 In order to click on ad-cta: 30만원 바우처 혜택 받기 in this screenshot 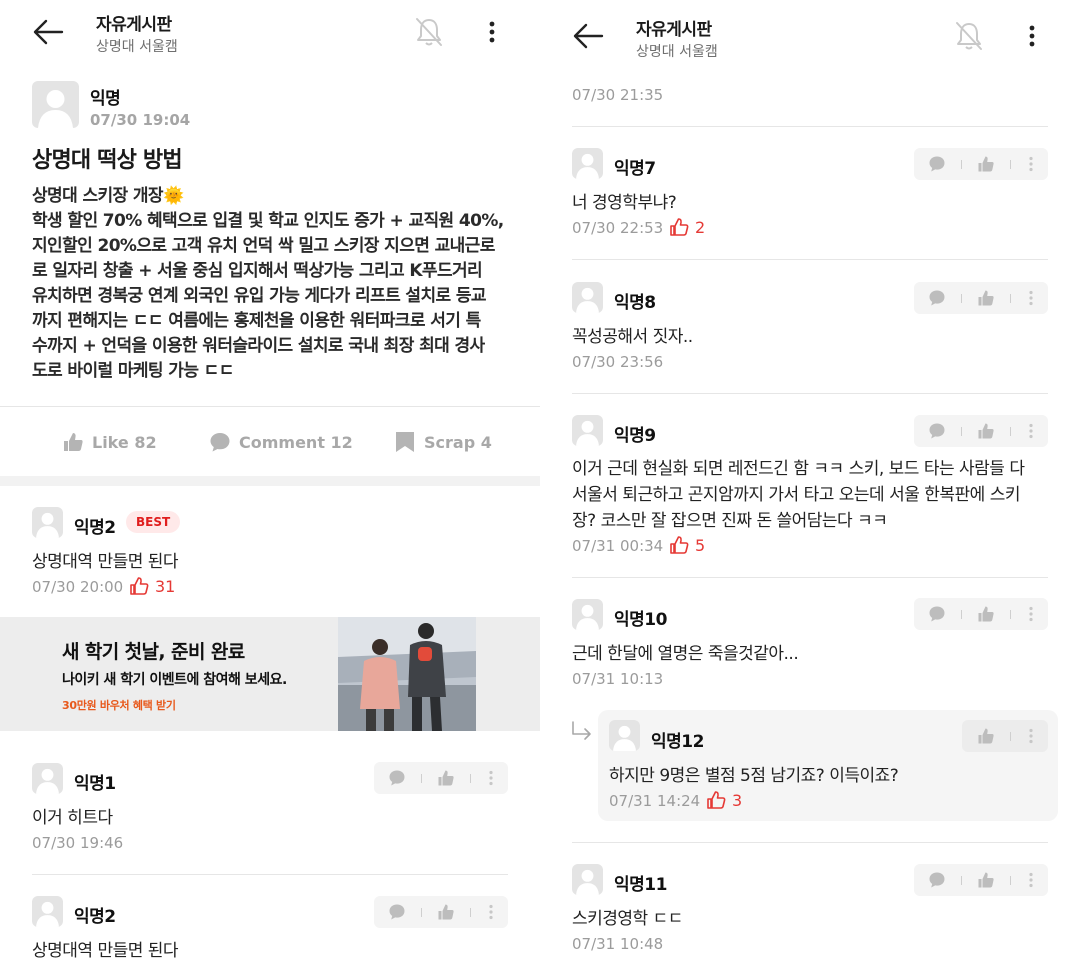, I will do `click(119, 705)`.